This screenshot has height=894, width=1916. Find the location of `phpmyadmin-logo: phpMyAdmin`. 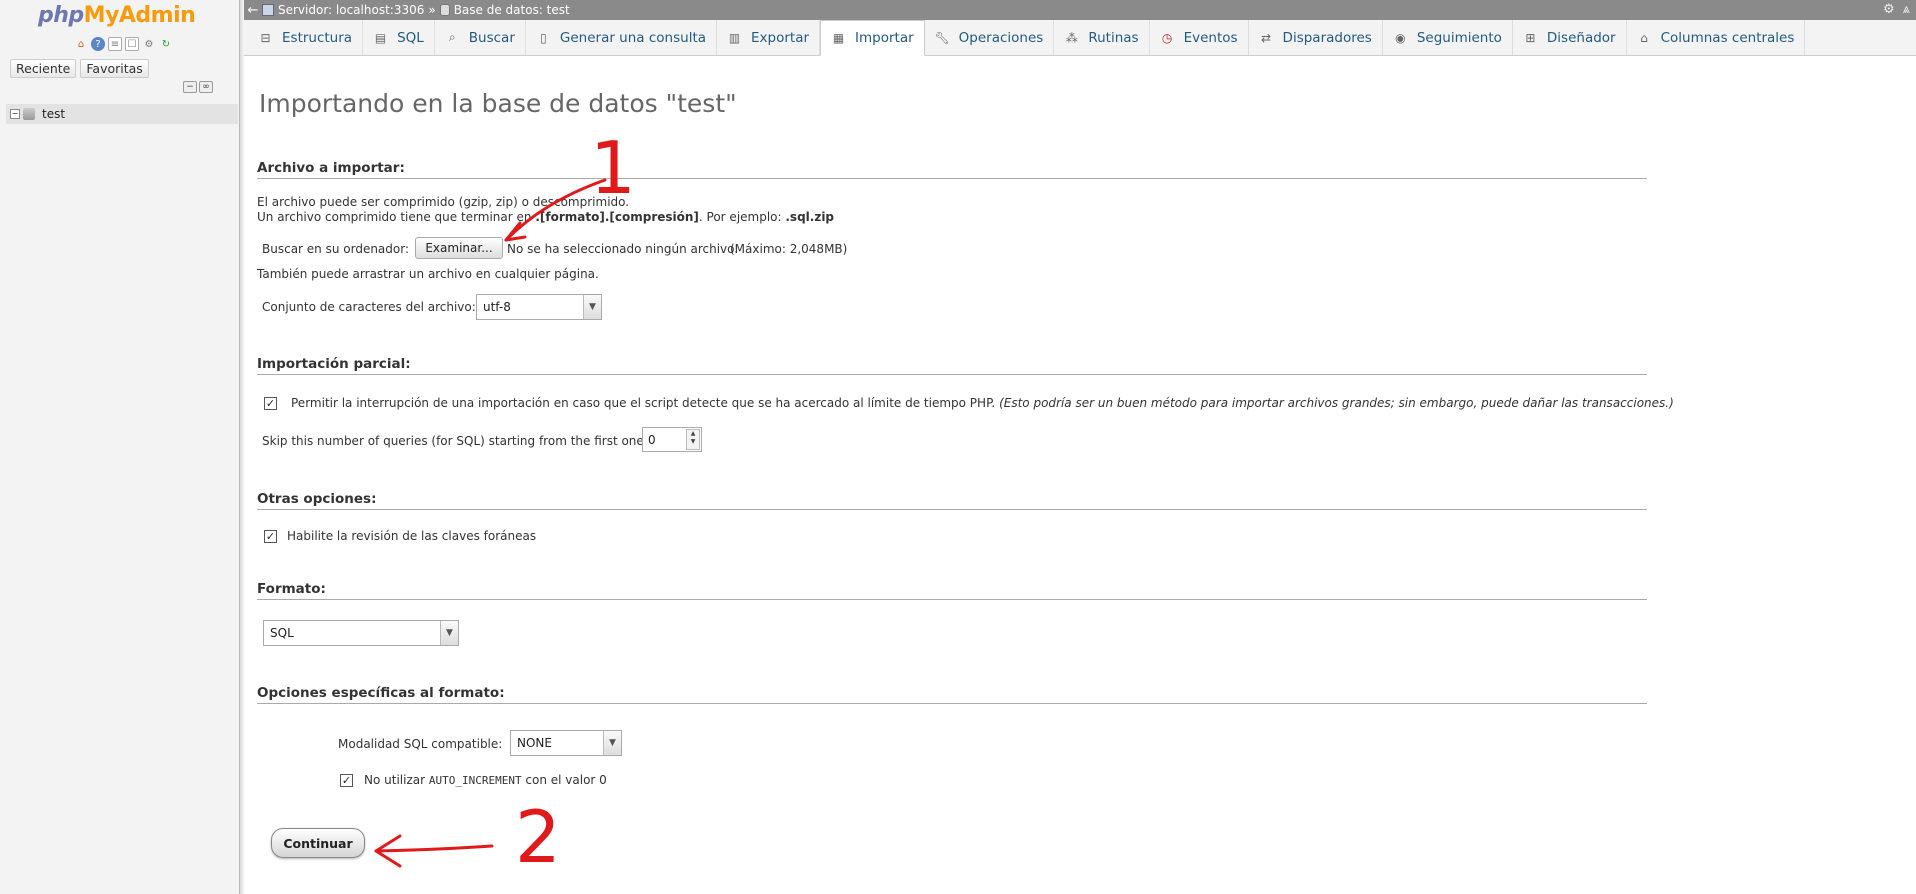

phpmyadmin-logo: phpMyAdmin is located at coordinates (117, 15).